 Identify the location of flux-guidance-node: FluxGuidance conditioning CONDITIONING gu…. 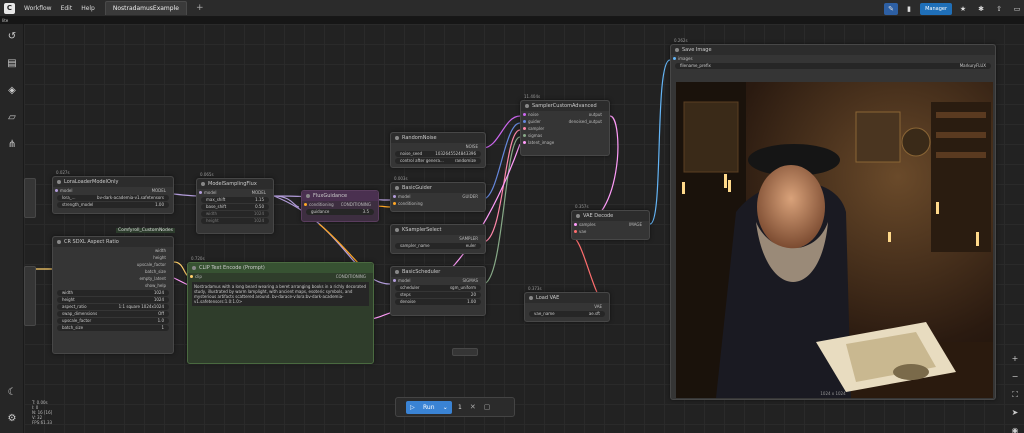
(340, 206).